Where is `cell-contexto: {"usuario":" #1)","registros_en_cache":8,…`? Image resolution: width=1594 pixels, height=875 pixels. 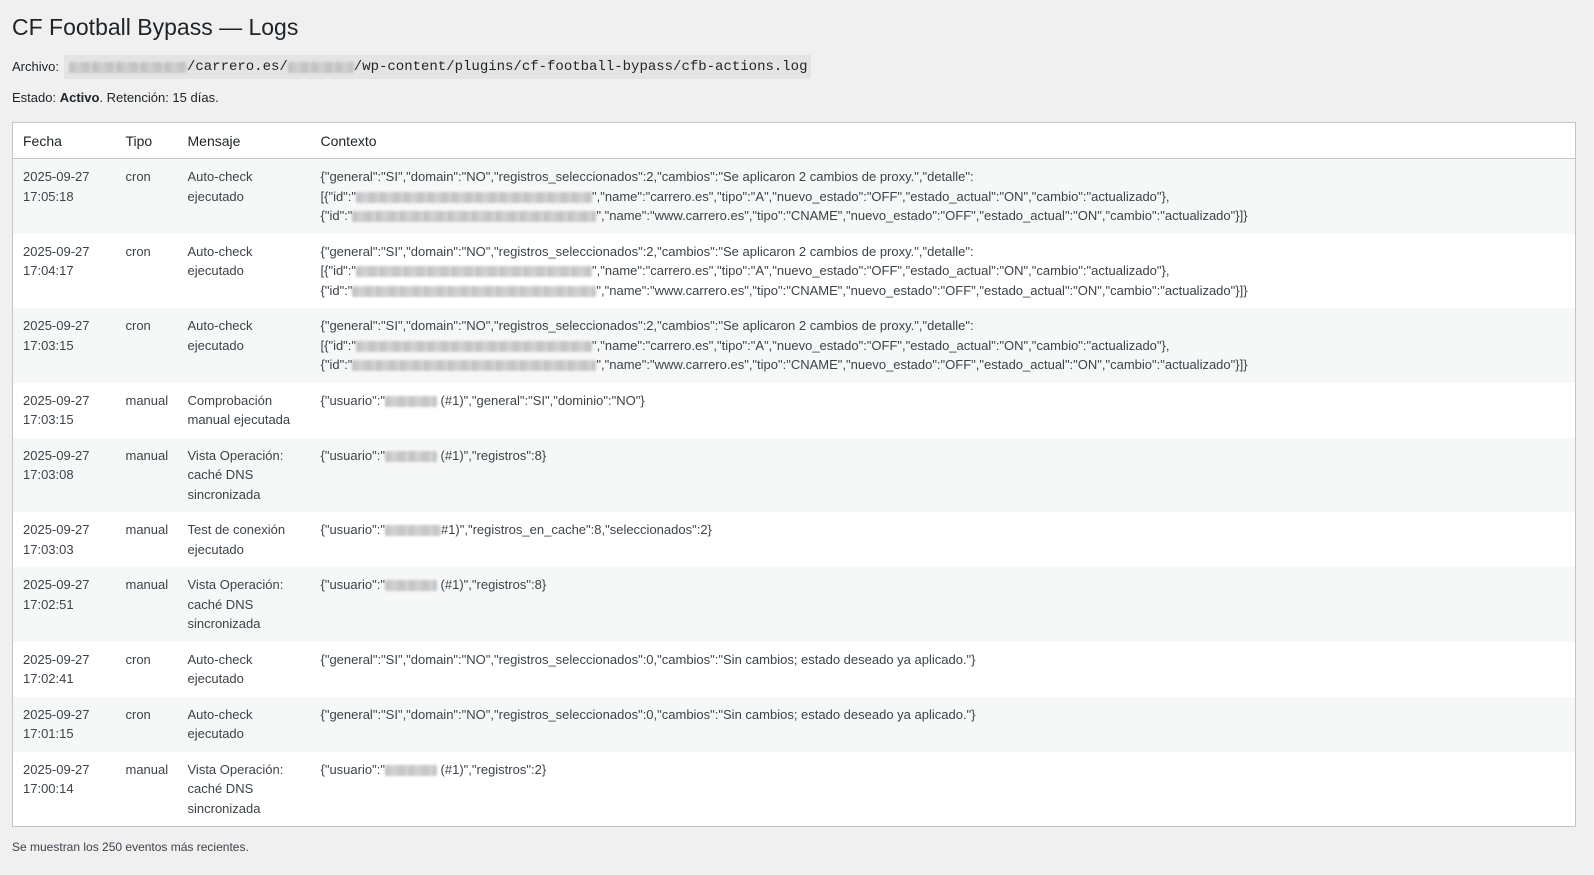 cell-contexto: {"usuario":" #1)","registros_en_cache":8,… is located at coordinates (943, 539).